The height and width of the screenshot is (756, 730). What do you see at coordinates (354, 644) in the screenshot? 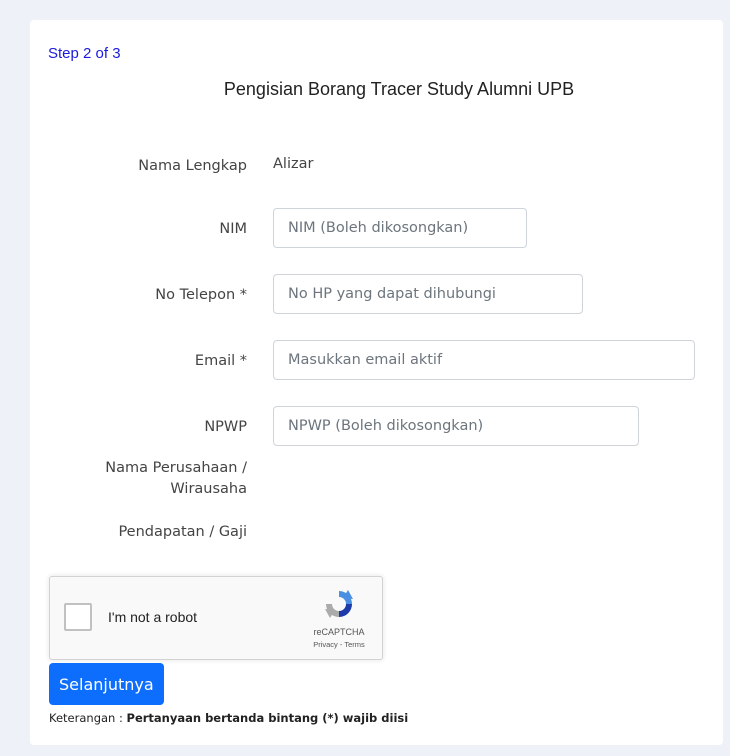
I see `recaptcha-terms-link: Terms` at bounding box center [354, 644].